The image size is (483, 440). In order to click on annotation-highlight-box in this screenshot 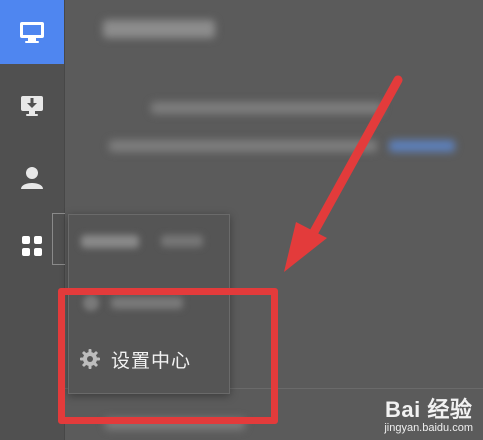, I will do `click(168, 356)`.